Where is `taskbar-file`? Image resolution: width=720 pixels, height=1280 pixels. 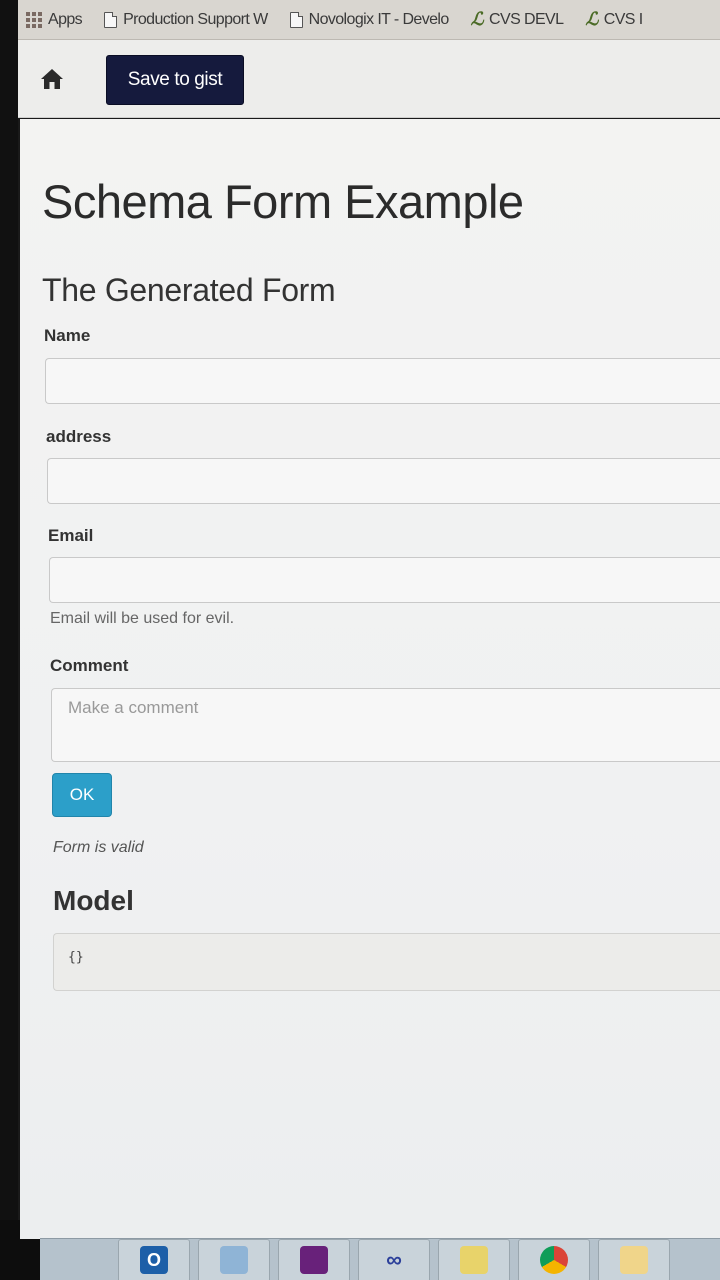
taskbar-file is located at coordinates (474, 1259).